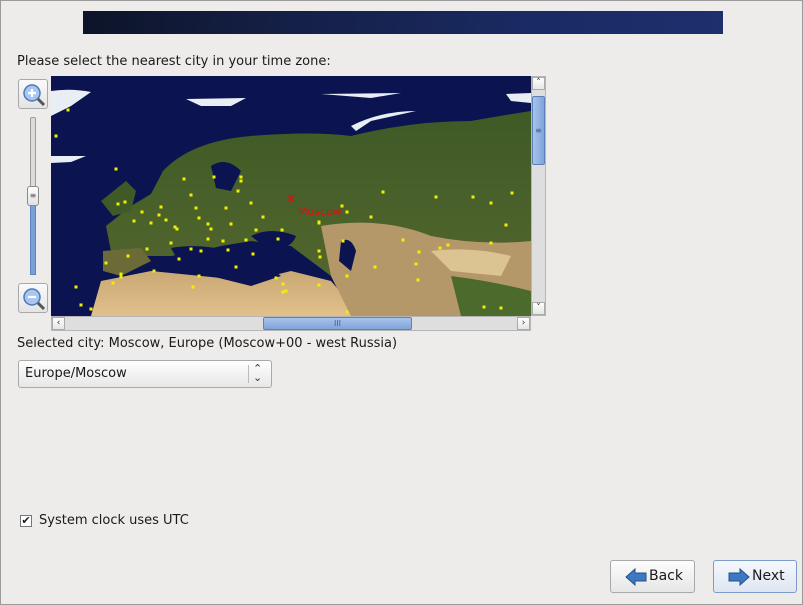  I want to click on scroll-down-button: ˅, so click(538, 308).